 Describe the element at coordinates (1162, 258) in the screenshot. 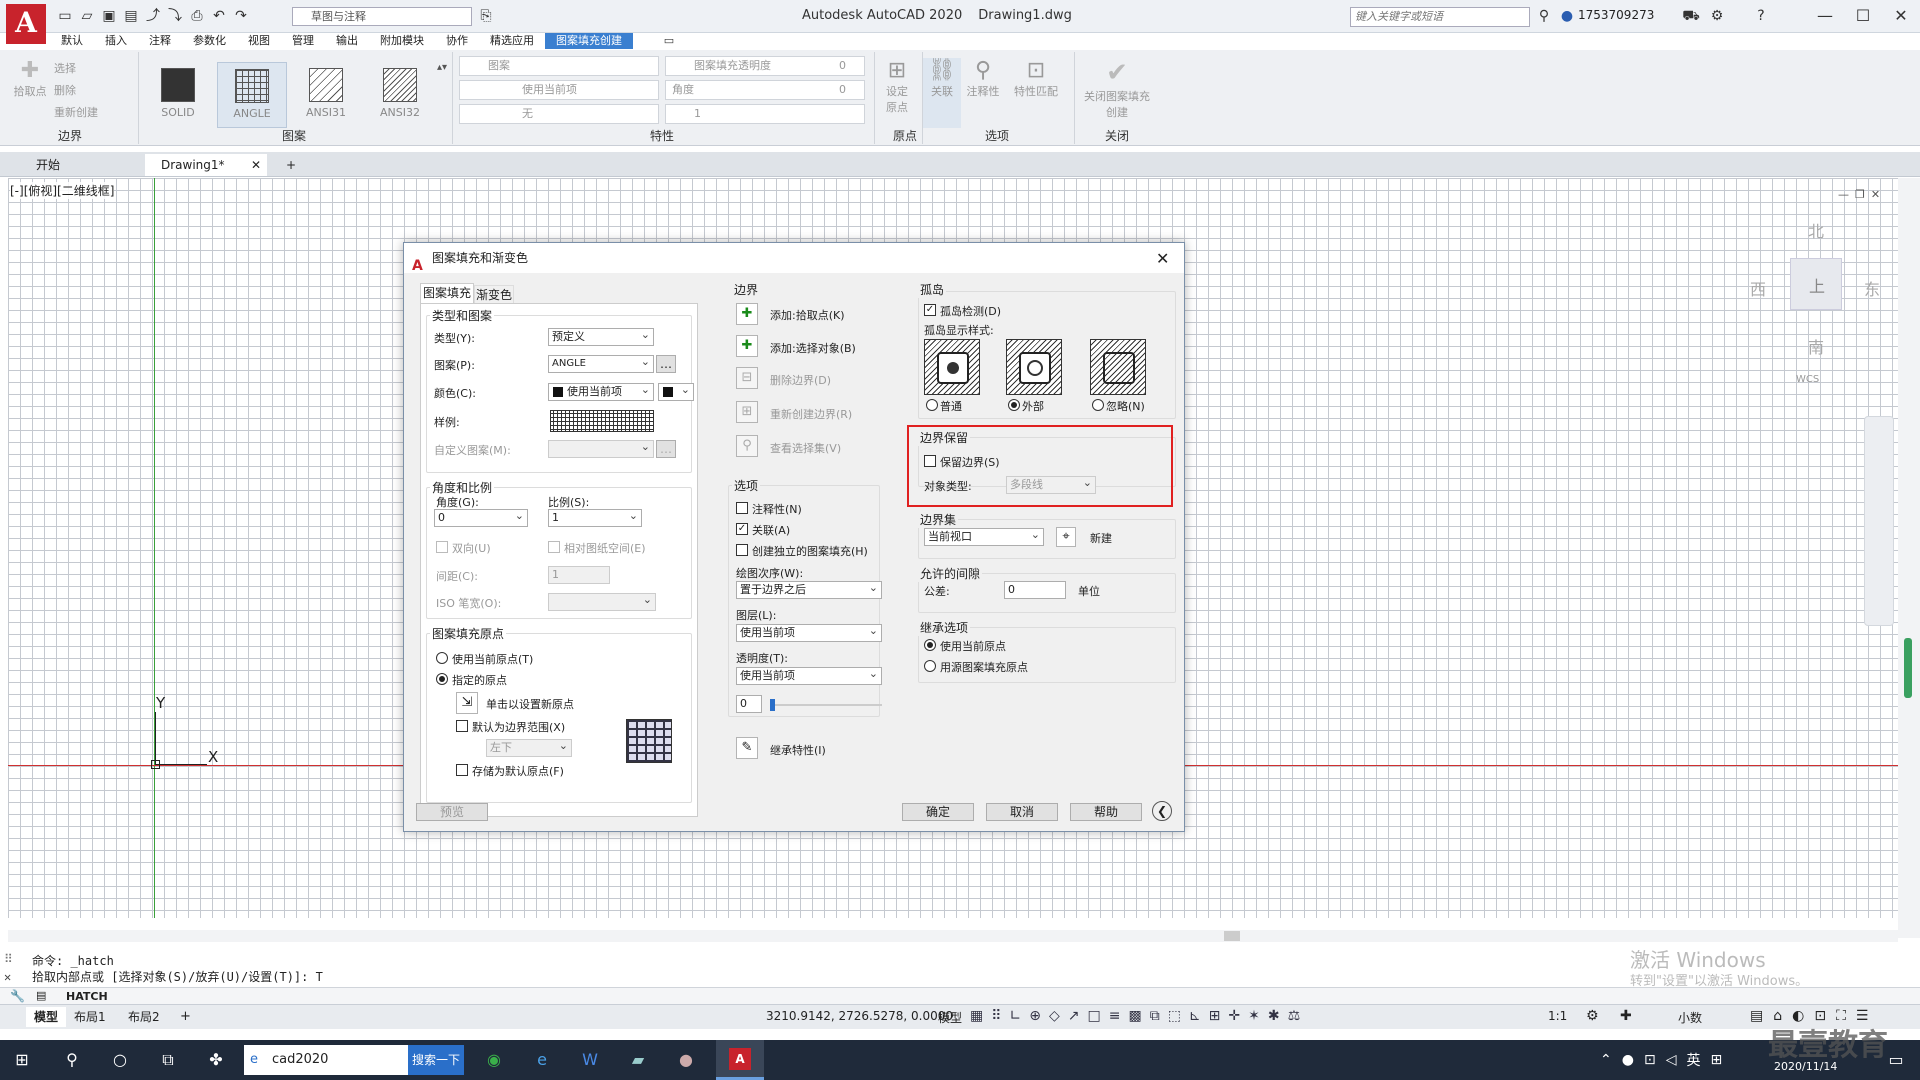

I see `dialog-close-icon: ✕` at that location.